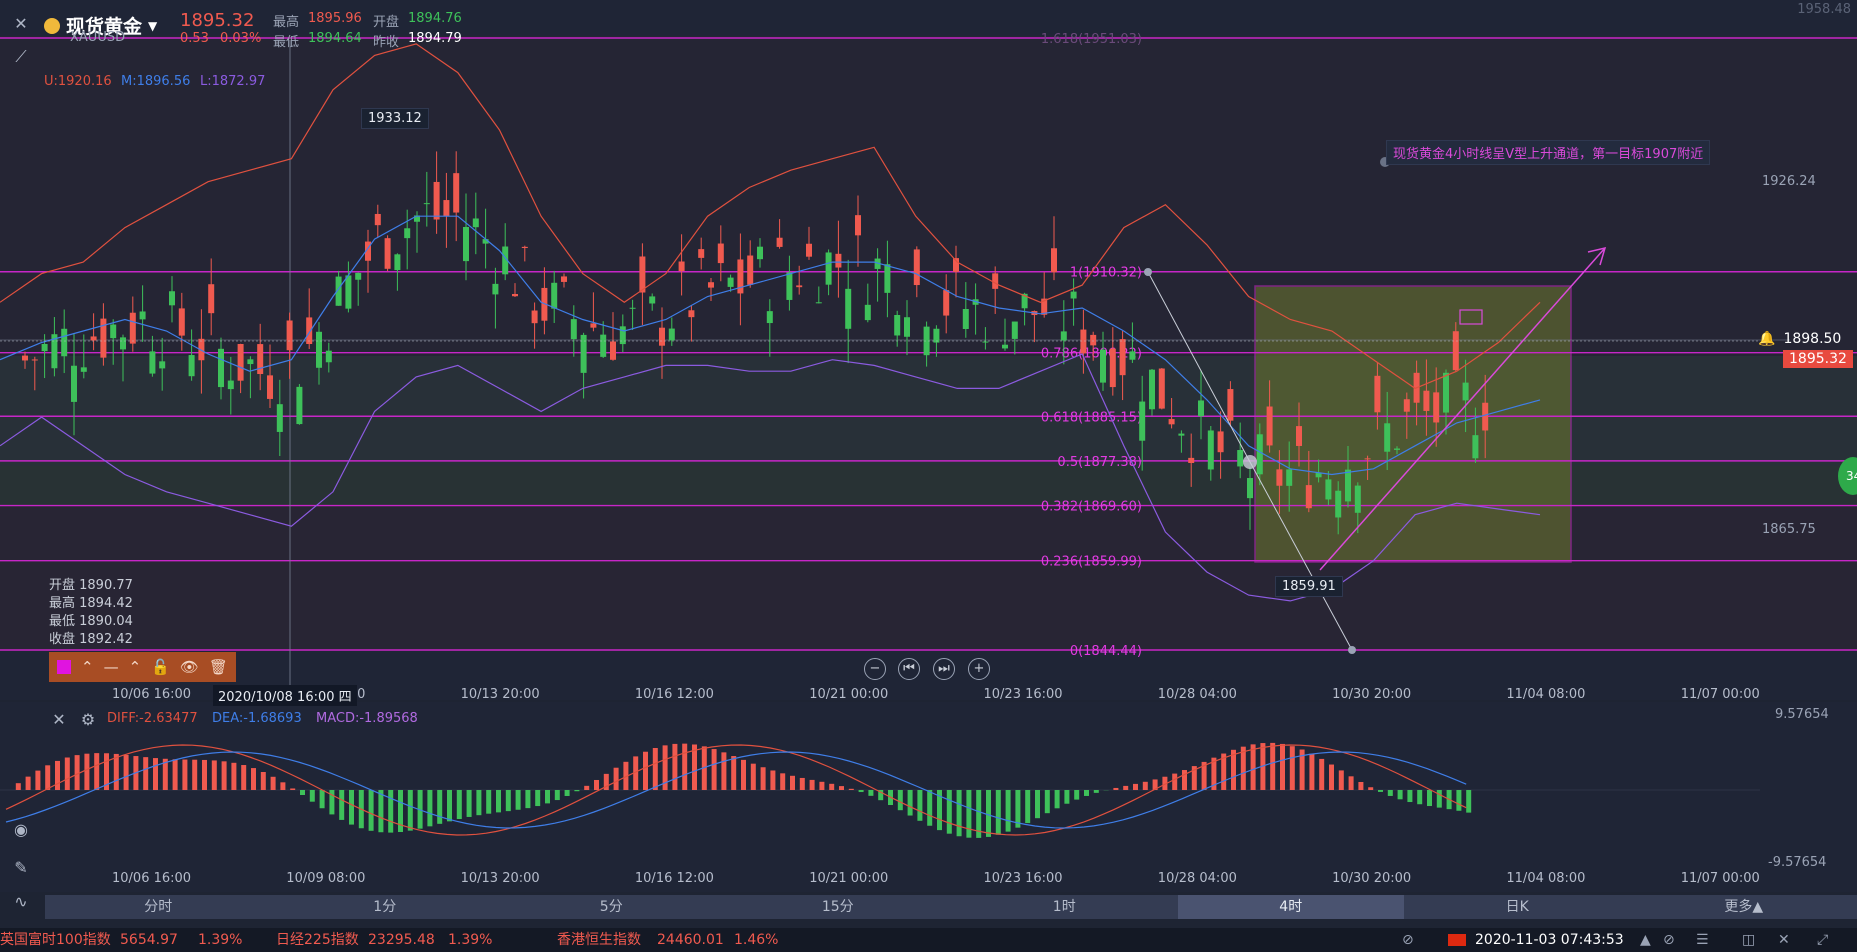 The height and width of the screenshot is (952, 1857). Describe the element at coordinates (385, 907) in the screenshot. I see `timeframe-tab-1: 1分` at that location.